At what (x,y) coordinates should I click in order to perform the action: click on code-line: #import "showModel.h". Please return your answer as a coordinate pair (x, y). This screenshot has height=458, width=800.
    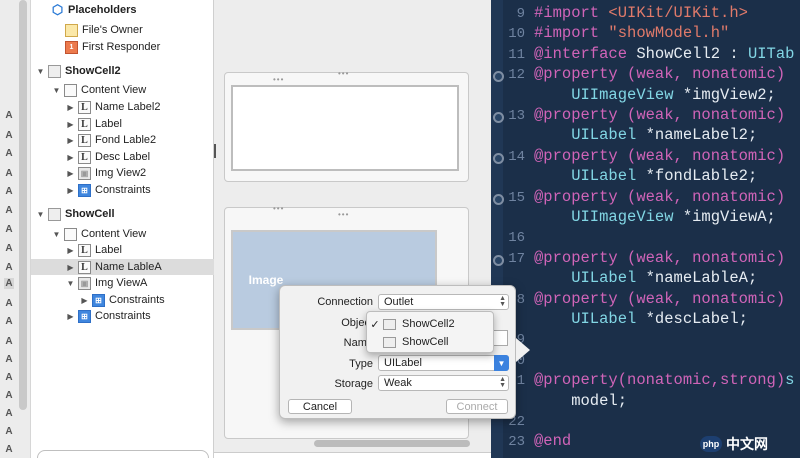
    Looking at the image, I should click on (631, 33).